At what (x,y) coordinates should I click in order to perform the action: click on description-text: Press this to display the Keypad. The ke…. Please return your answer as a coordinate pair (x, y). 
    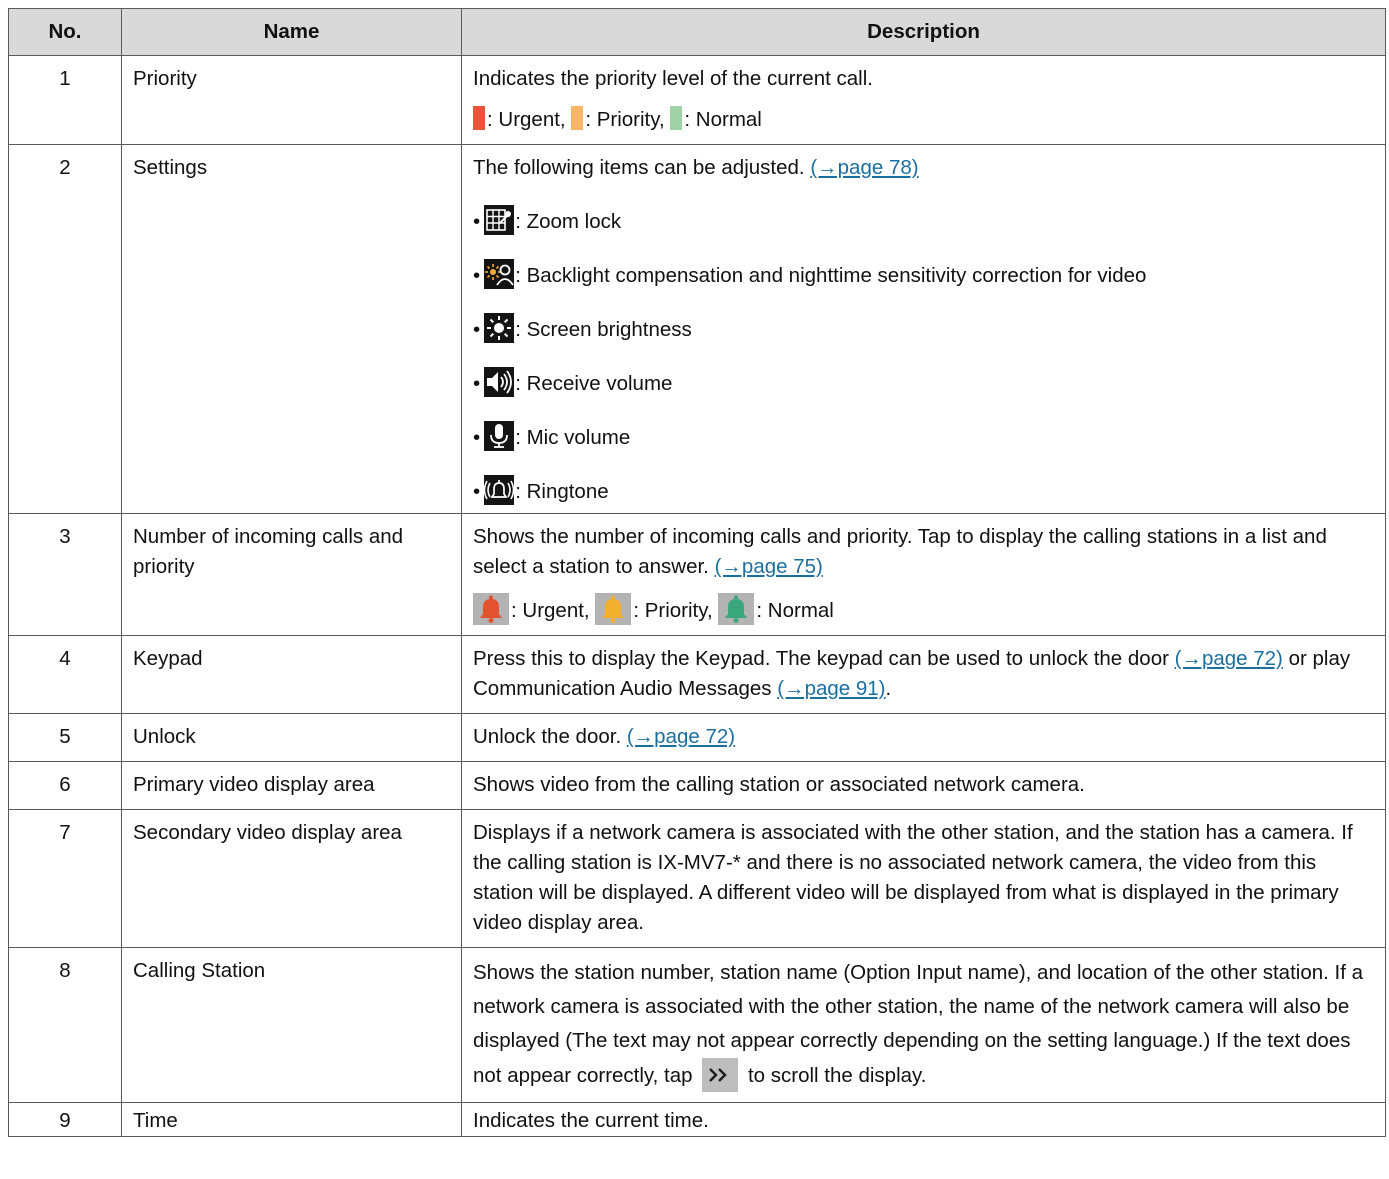
    Looking at the image, I should click on (821, 658).